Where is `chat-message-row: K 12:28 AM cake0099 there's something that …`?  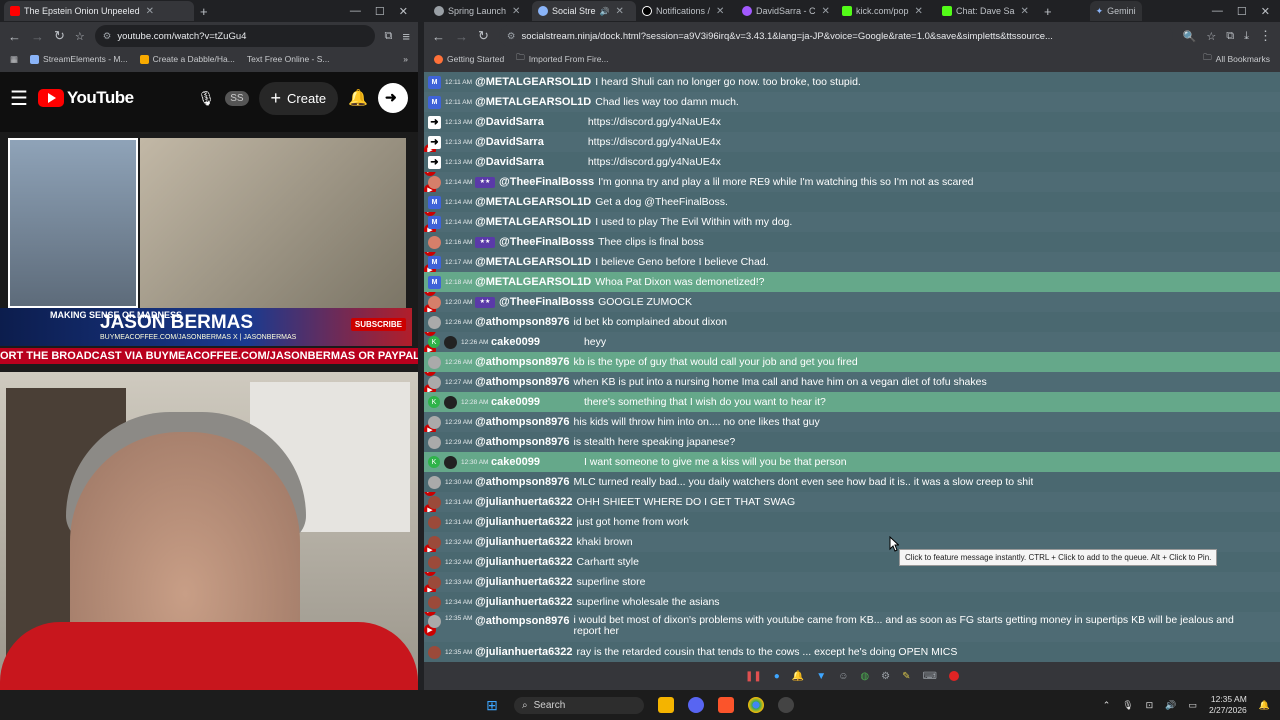 chat-message-row: K 12:28 AM cake0099 there's something that … is located at coordinates (852, 402).